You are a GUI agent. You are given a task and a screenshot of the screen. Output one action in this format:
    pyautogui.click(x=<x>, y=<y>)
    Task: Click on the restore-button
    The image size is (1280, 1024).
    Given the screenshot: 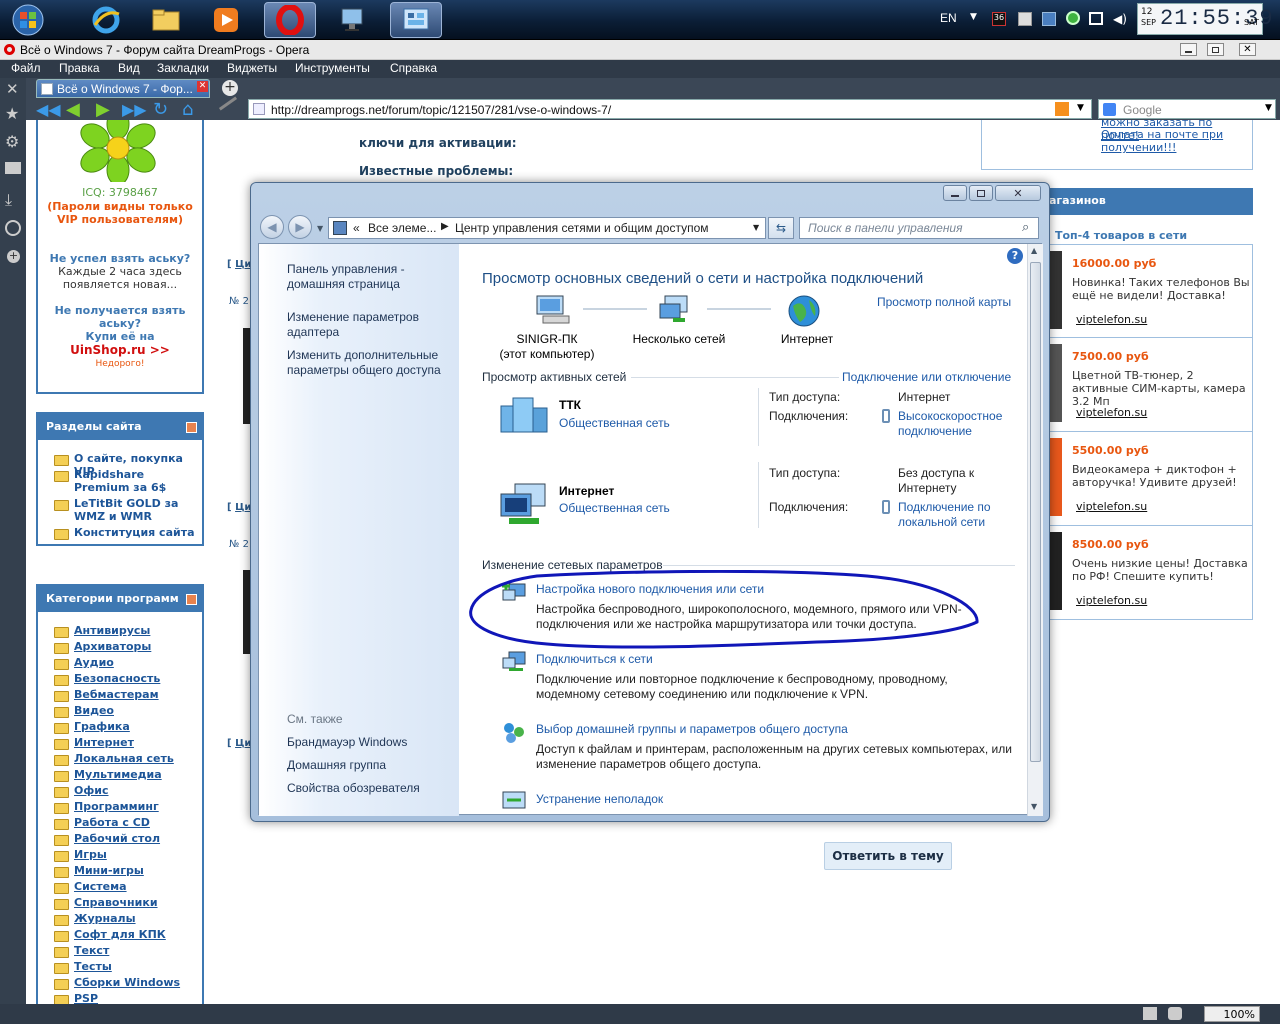 What is the action you would take?
    pyautogui.click(x=1215, y=49)
    